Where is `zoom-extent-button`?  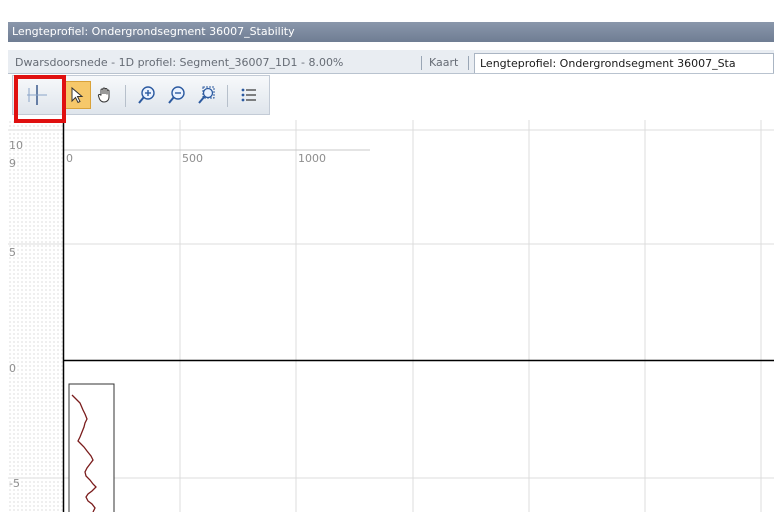
zoom-extent-button is located at coordinates (207, 95).